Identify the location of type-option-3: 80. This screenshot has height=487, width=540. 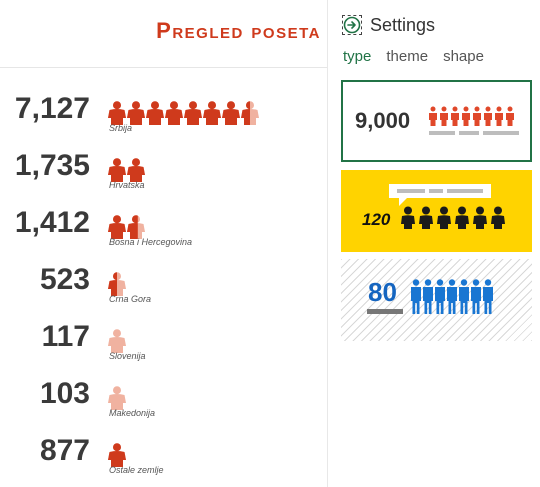
(436, 300).